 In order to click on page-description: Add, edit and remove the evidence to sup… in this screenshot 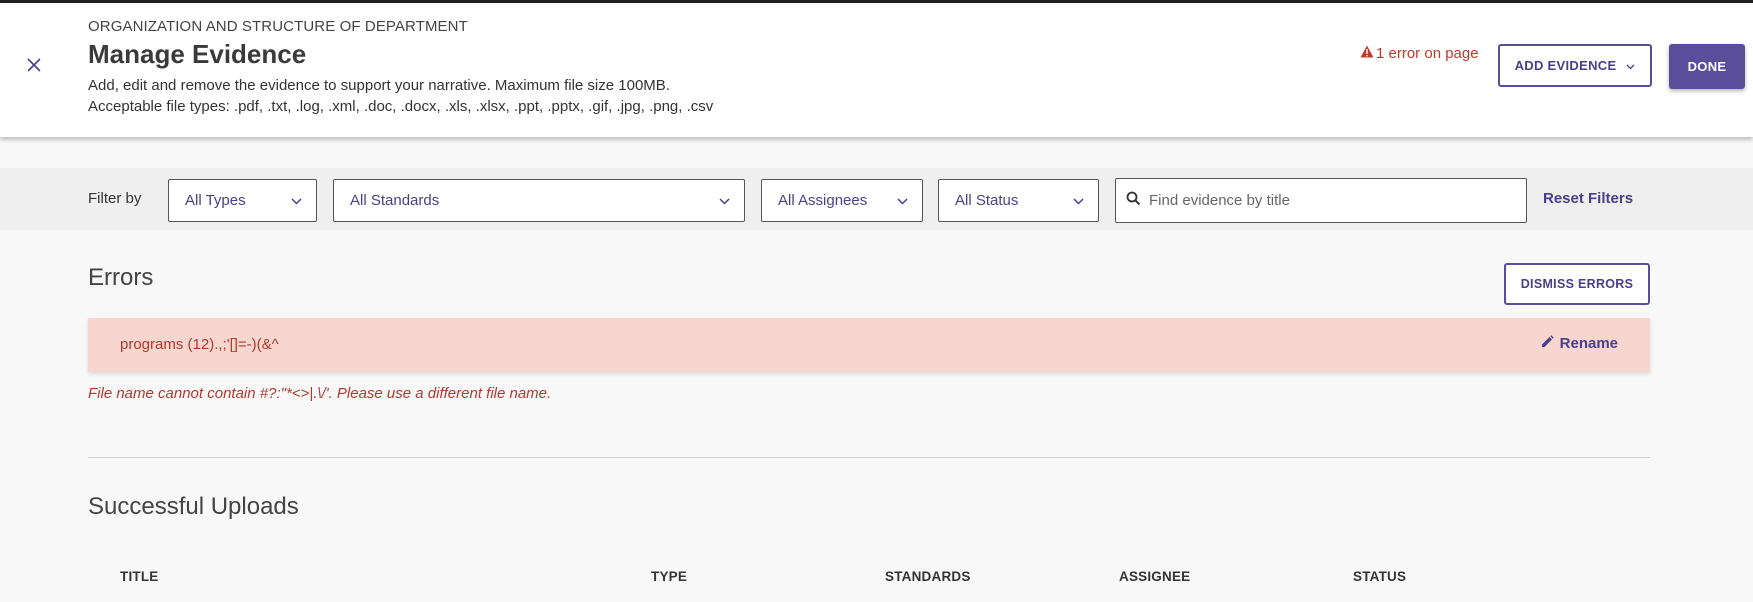, I will do `click(400, 96)`.